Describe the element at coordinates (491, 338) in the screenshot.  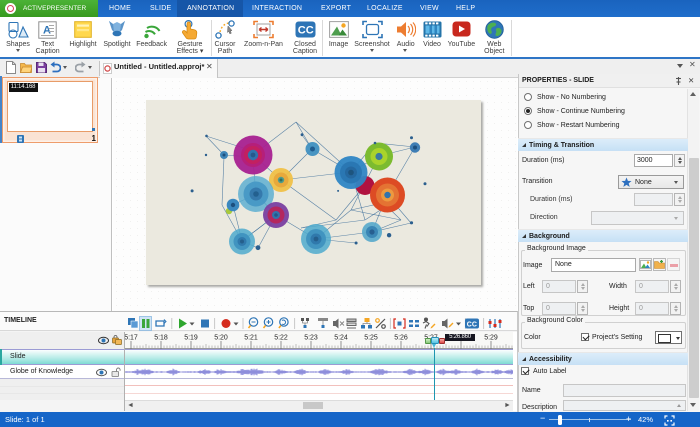
I see `svg-text: 5:29` at that location.